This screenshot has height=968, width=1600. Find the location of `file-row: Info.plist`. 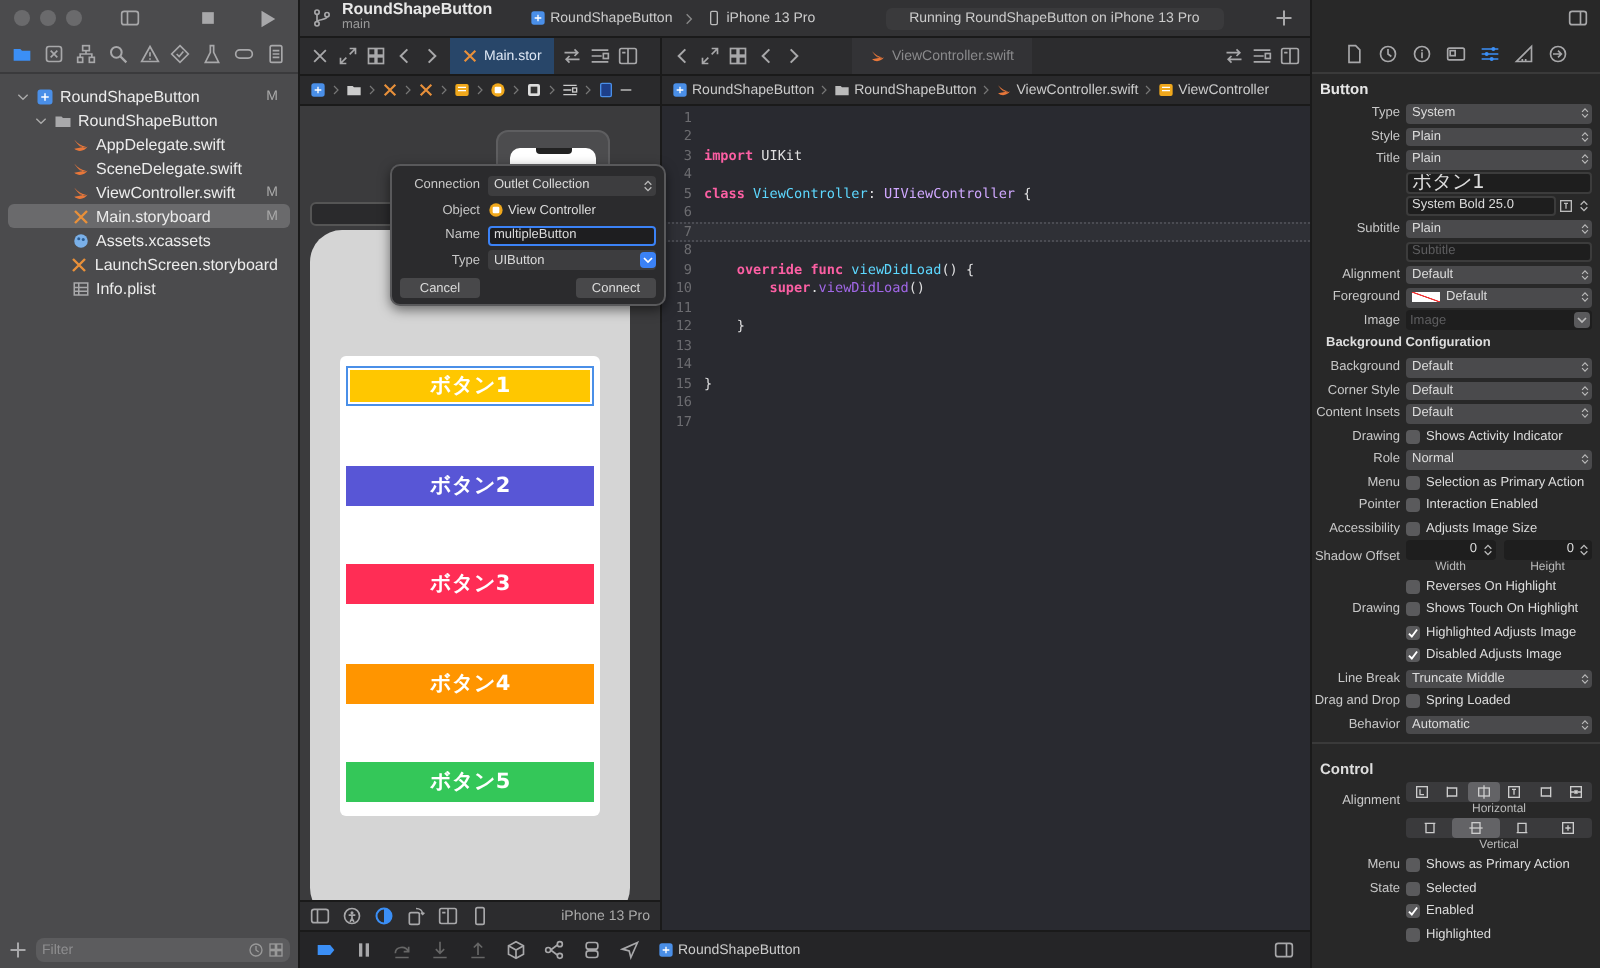

file-row: Info.plist is located at coordinates (149, 288).